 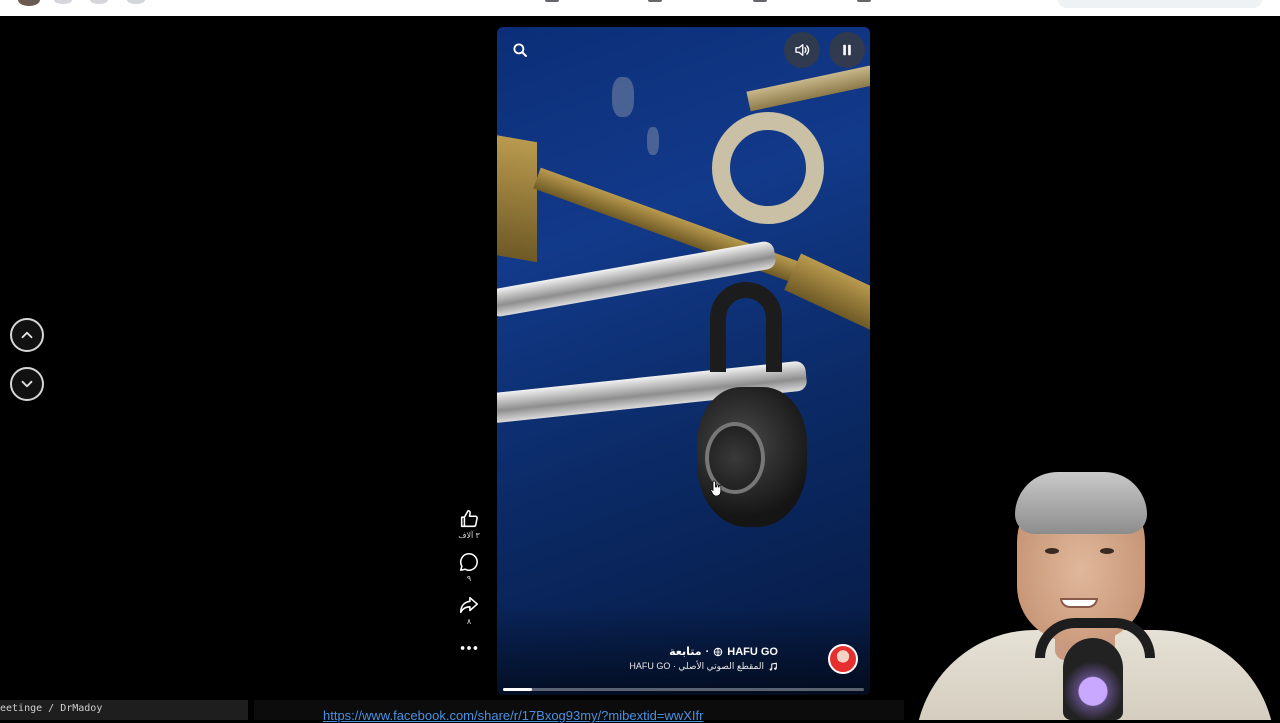 What do you see at coordinates (773, 666) in the screenshot?
I see `music-note-icon` at bounding box center [773, 666].